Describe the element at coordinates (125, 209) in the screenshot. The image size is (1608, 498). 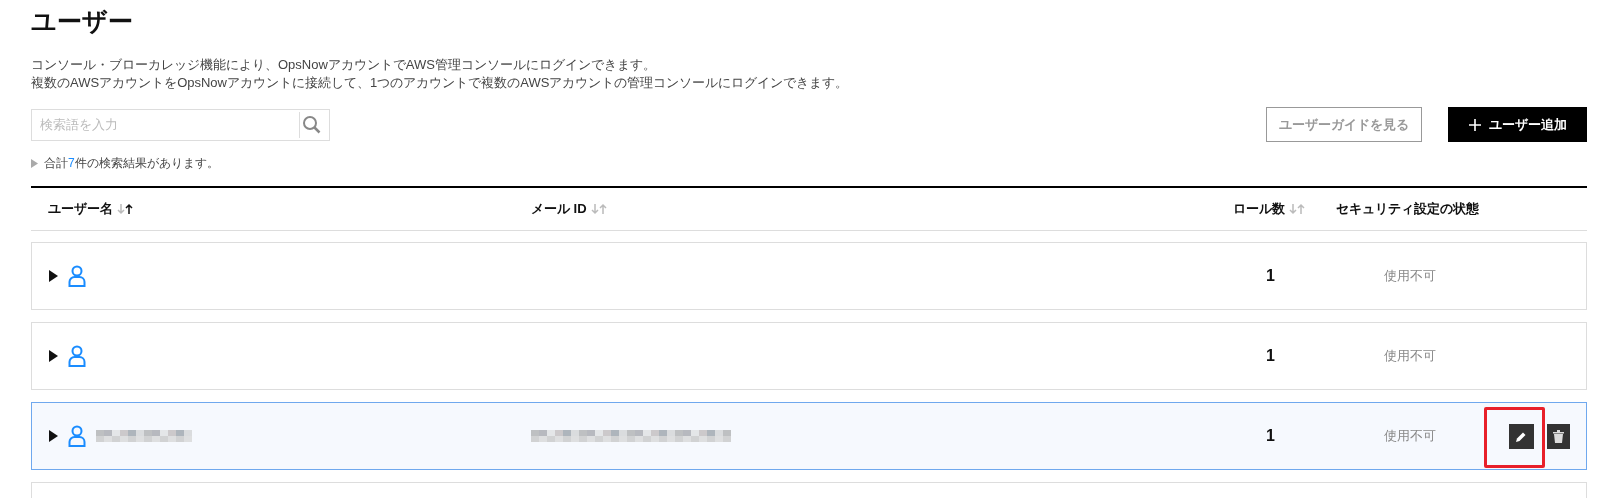
I see `sort-arrows-icon` at that location.